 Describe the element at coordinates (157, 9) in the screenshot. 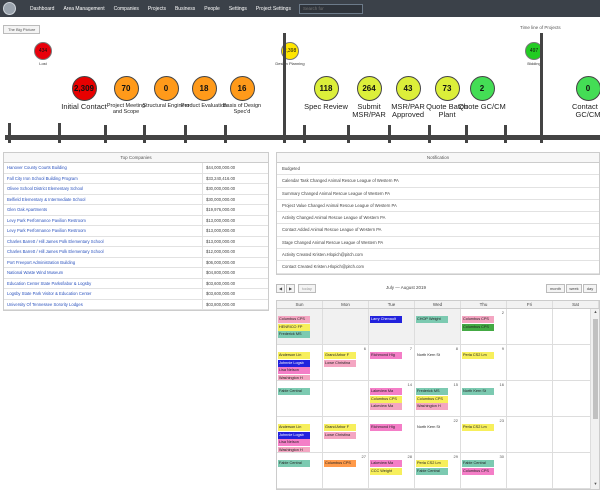

I see `nav-projects: Projects` at that location.